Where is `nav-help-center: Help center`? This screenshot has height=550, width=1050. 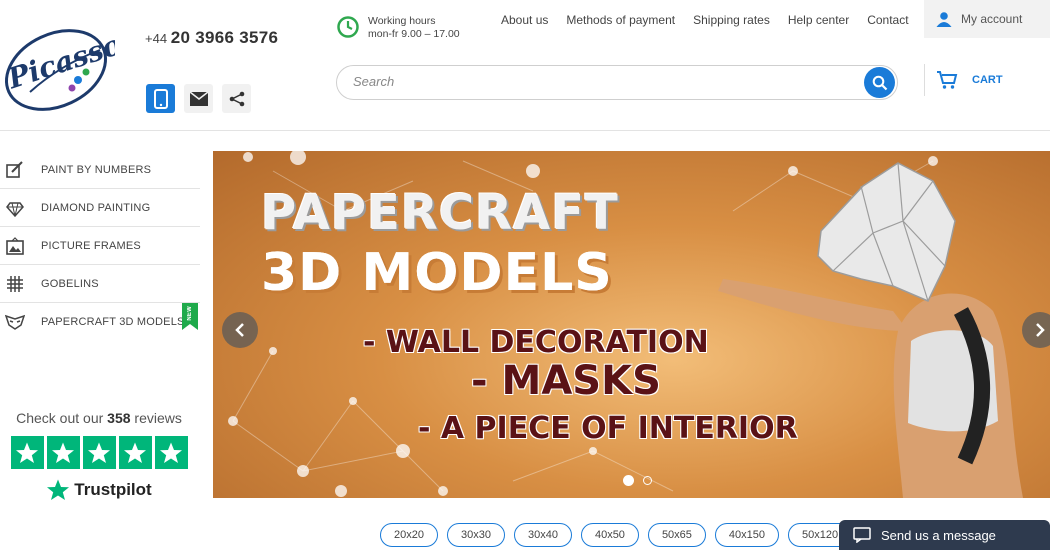
nav-help-center: Help center is located at coordinates (818, 20).